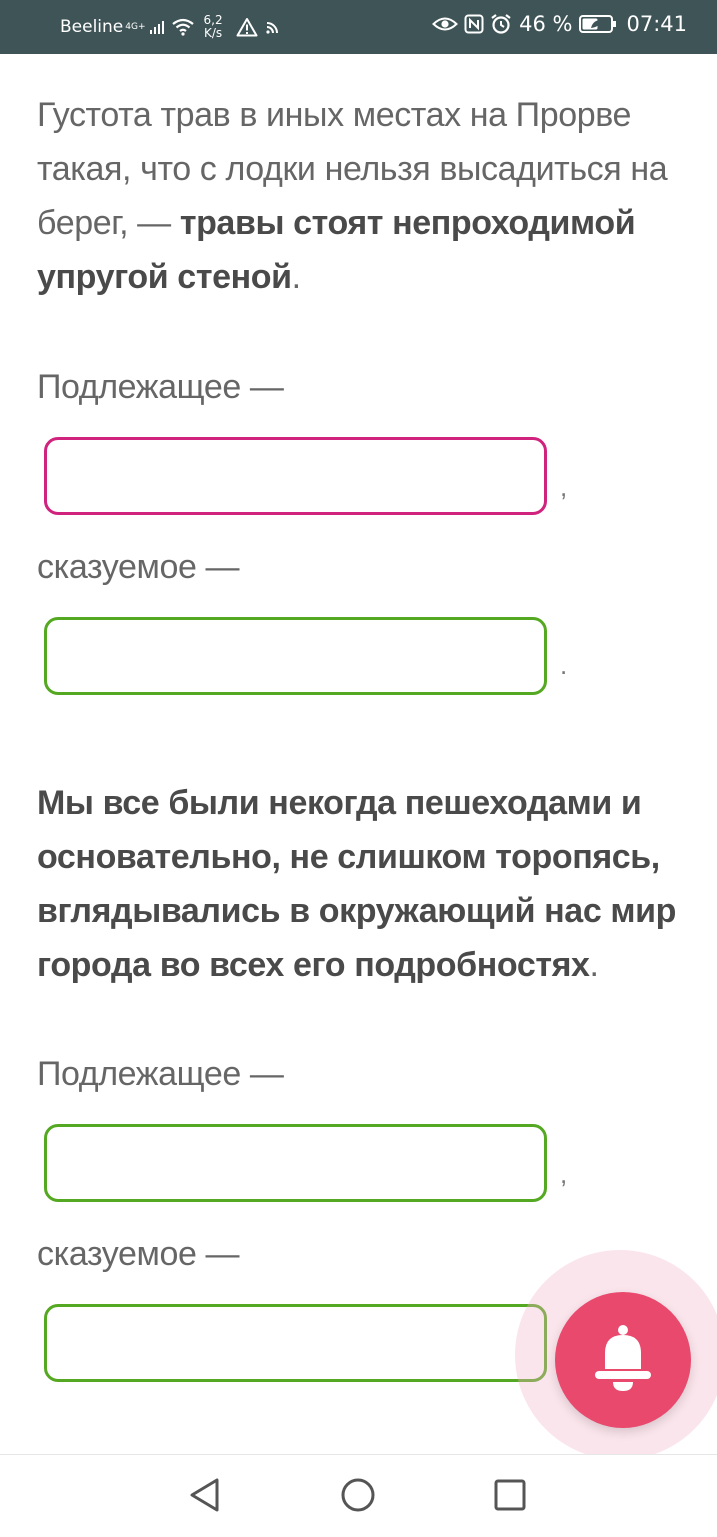 This screenshot has width=717, height=1537. I want to click on notification-bell-button, so click(623, 1360).